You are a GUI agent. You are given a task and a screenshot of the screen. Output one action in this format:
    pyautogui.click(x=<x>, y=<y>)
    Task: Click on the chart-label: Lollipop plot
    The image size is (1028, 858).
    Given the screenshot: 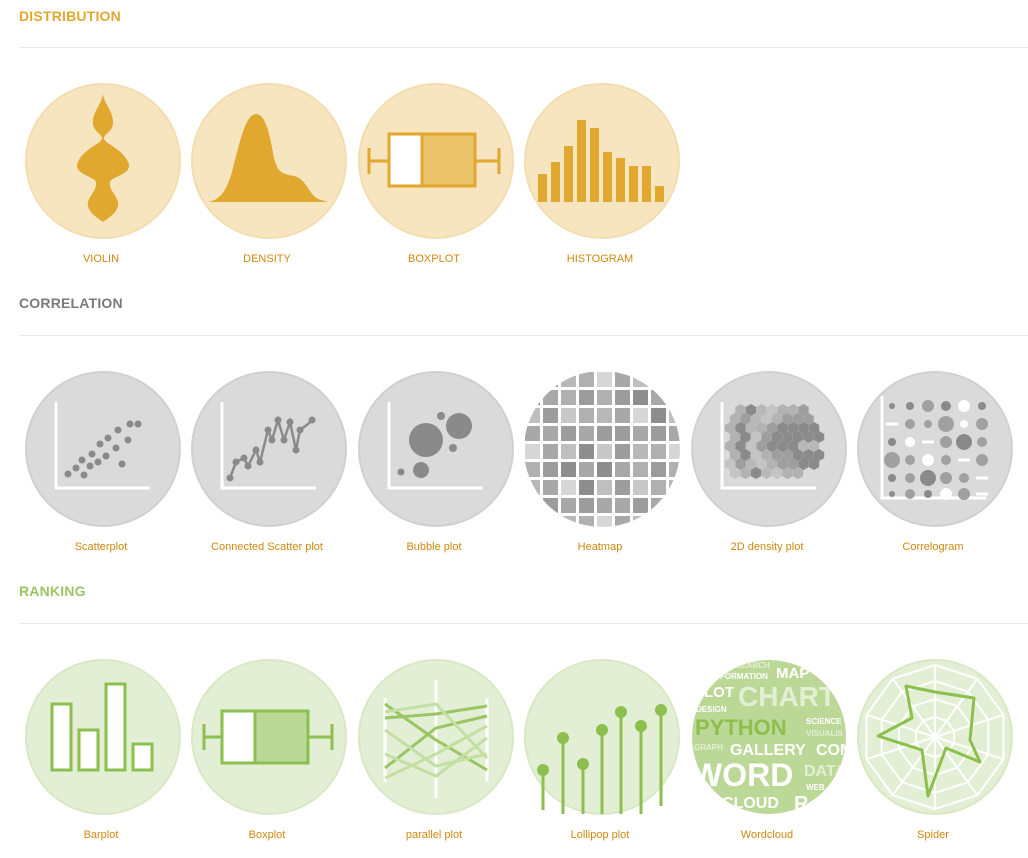 What is the action you would take?
    pyautogui.click(x=600, y=835)
    